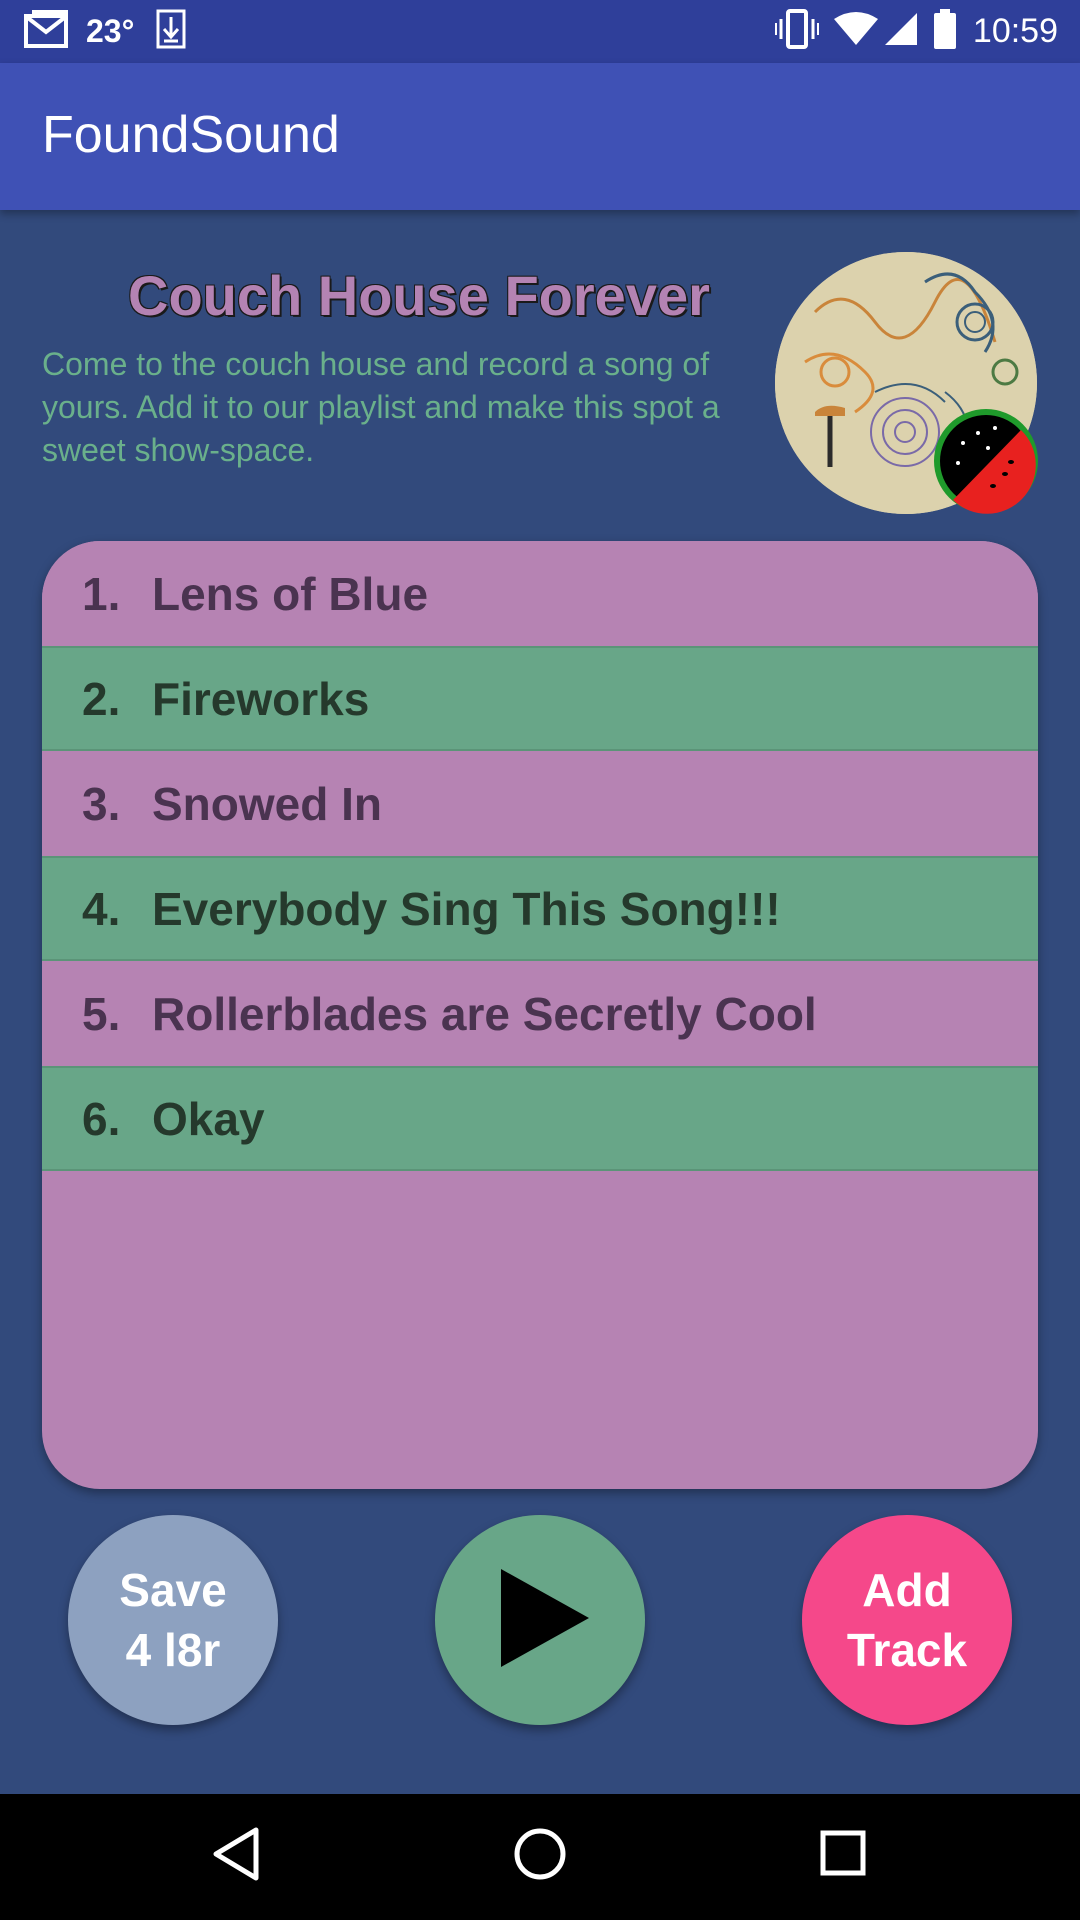 The height and width of the screenshot is (1920, 1080). What do you see at coordinates (101, 698) in the screenshot?
I see `track-number: 2.` at bounding box center [101, 698].